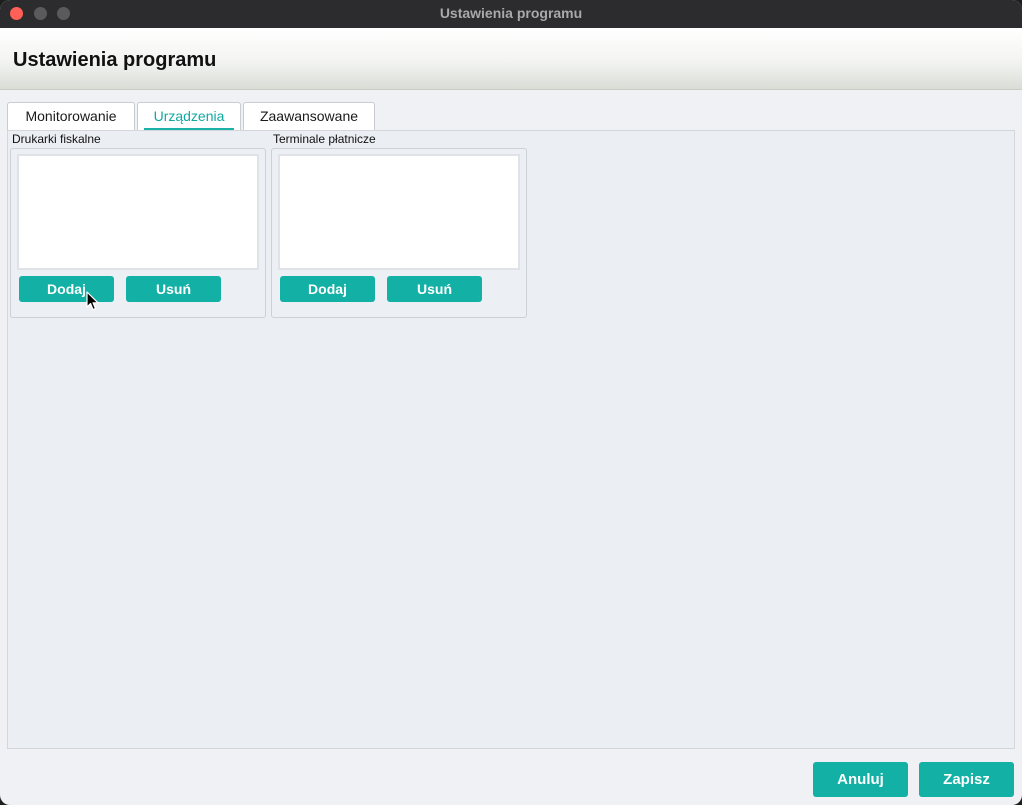  Describe the element at coordinates (434, 289) in the screenshot. I see `remove-payment-terminal-button: Usuń` at that location.